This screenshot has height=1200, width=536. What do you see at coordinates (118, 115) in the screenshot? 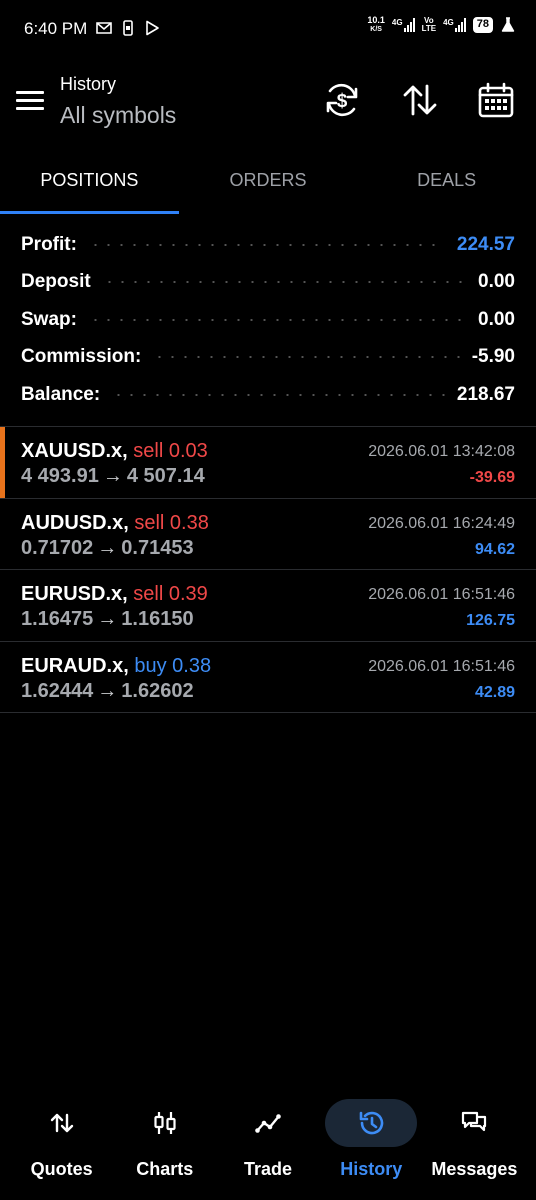
I see `symbol-filter: All symbols` at bounding box center [118, 115].